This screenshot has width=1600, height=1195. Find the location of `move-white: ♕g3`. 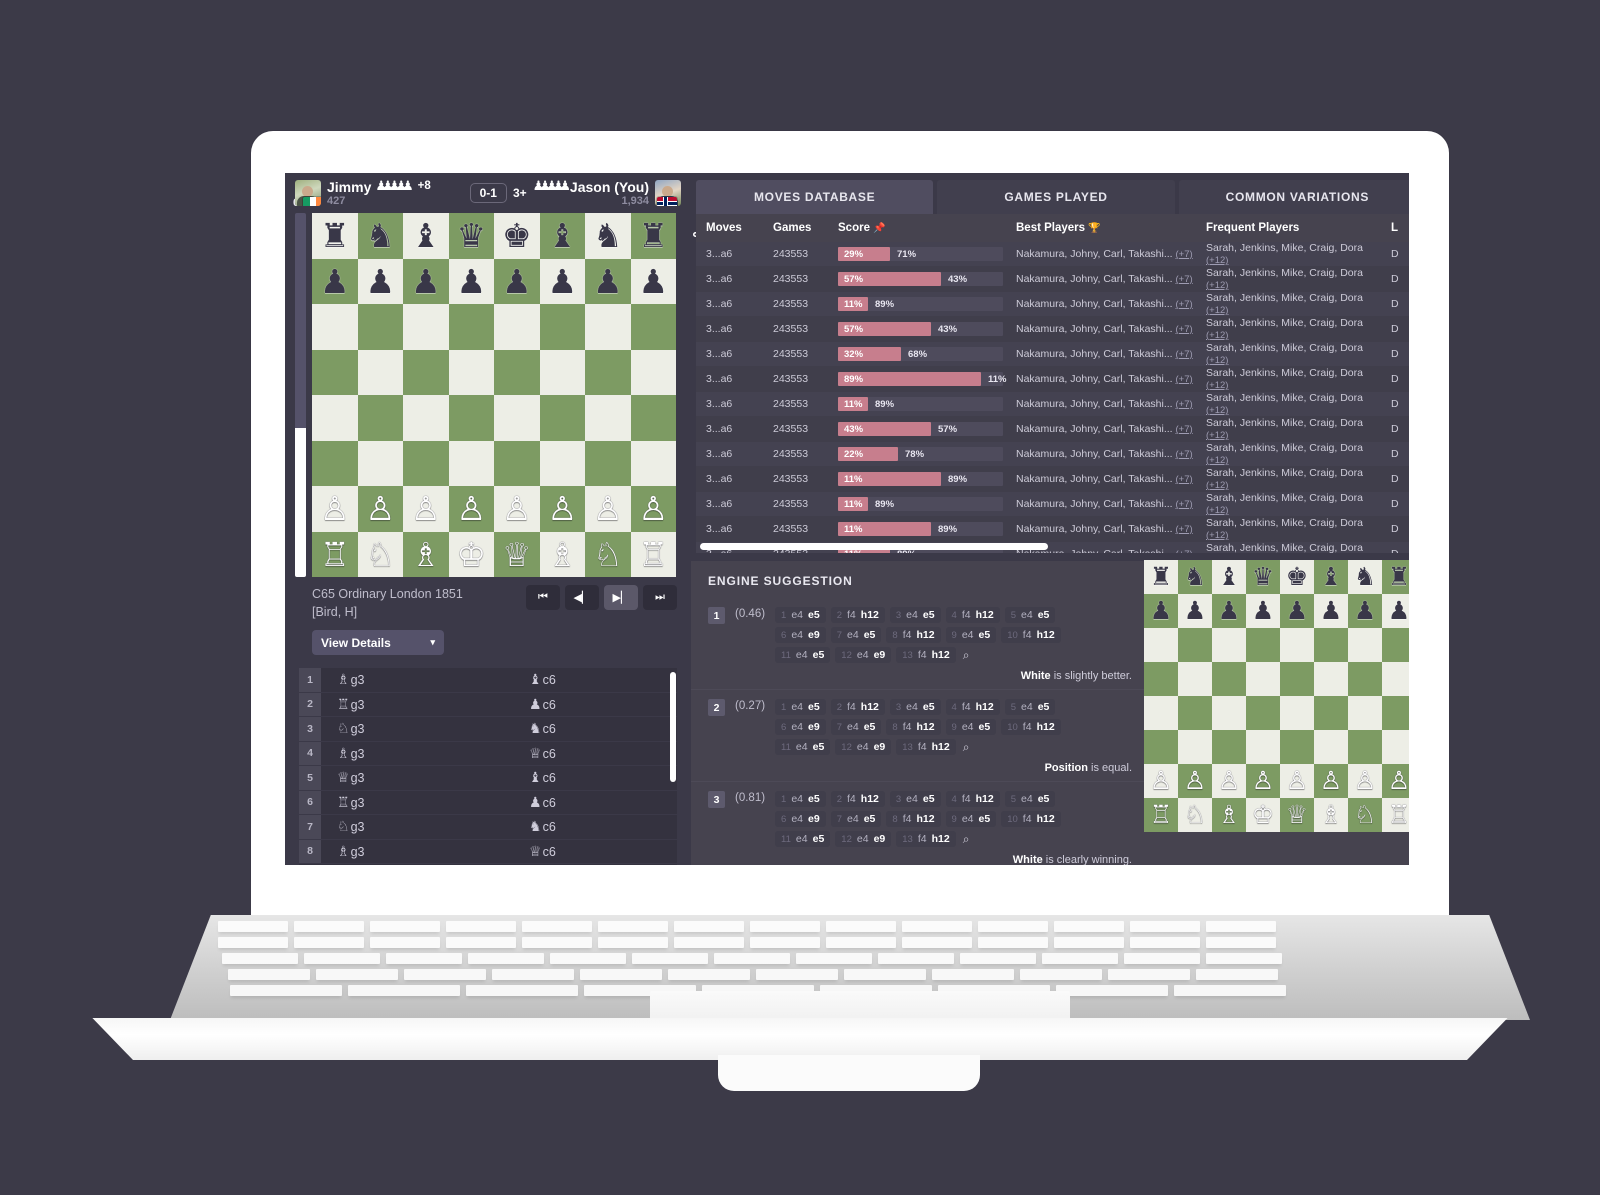

move-white: ♕g3 is located at coordinates (425, 777).